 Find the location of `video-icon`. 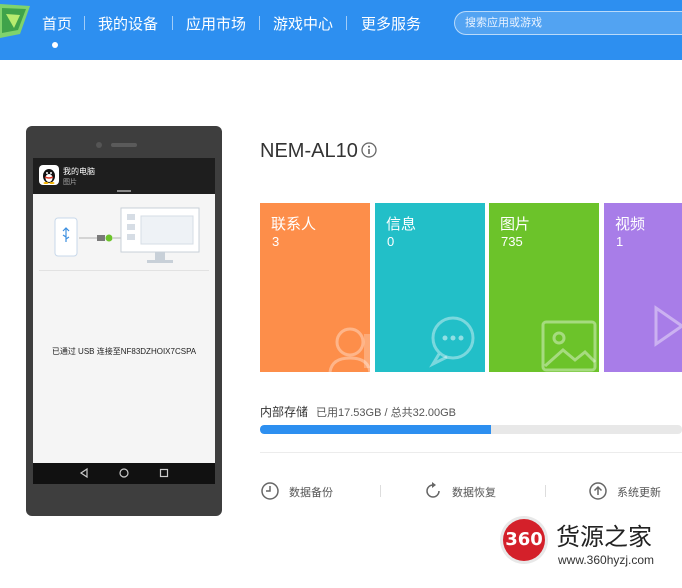

video-icon is located at coordinates (668, 326).